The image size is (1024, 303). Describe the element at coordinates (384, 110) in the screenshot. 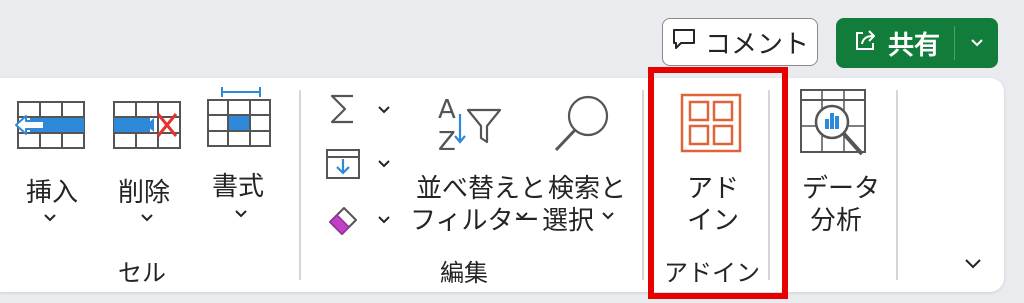

I see `autosum-chevron-icon` at that location.